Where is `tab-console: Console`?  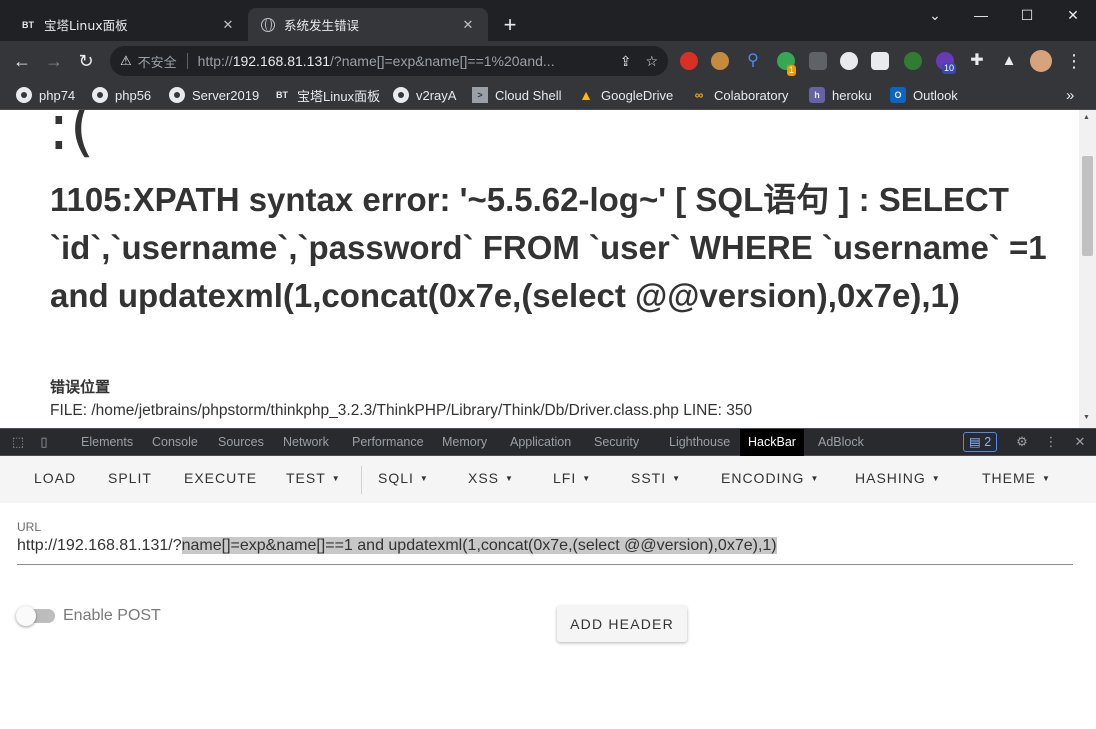
tab-console: Console is located at coordinates (175, 442).